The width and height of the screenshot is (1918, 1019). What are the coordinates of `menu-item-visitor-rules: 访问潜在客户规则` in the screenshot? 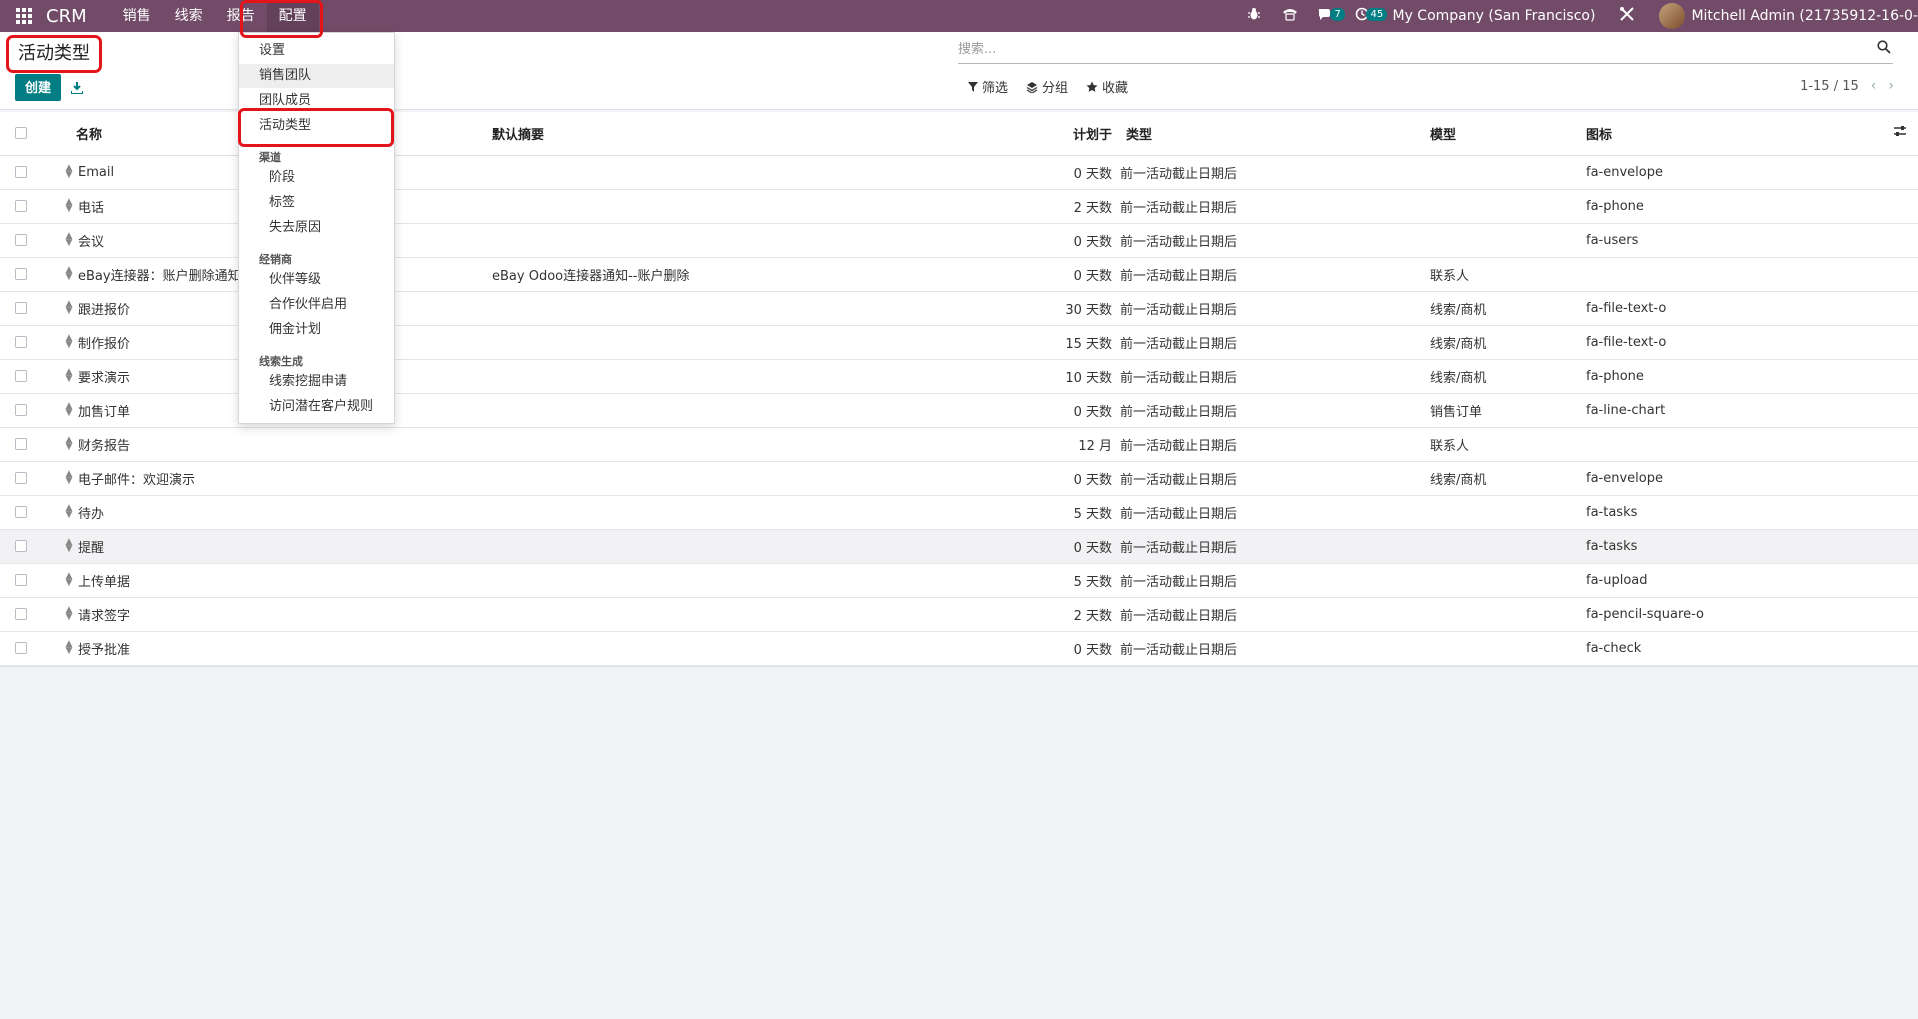 It's located at (316, 407).